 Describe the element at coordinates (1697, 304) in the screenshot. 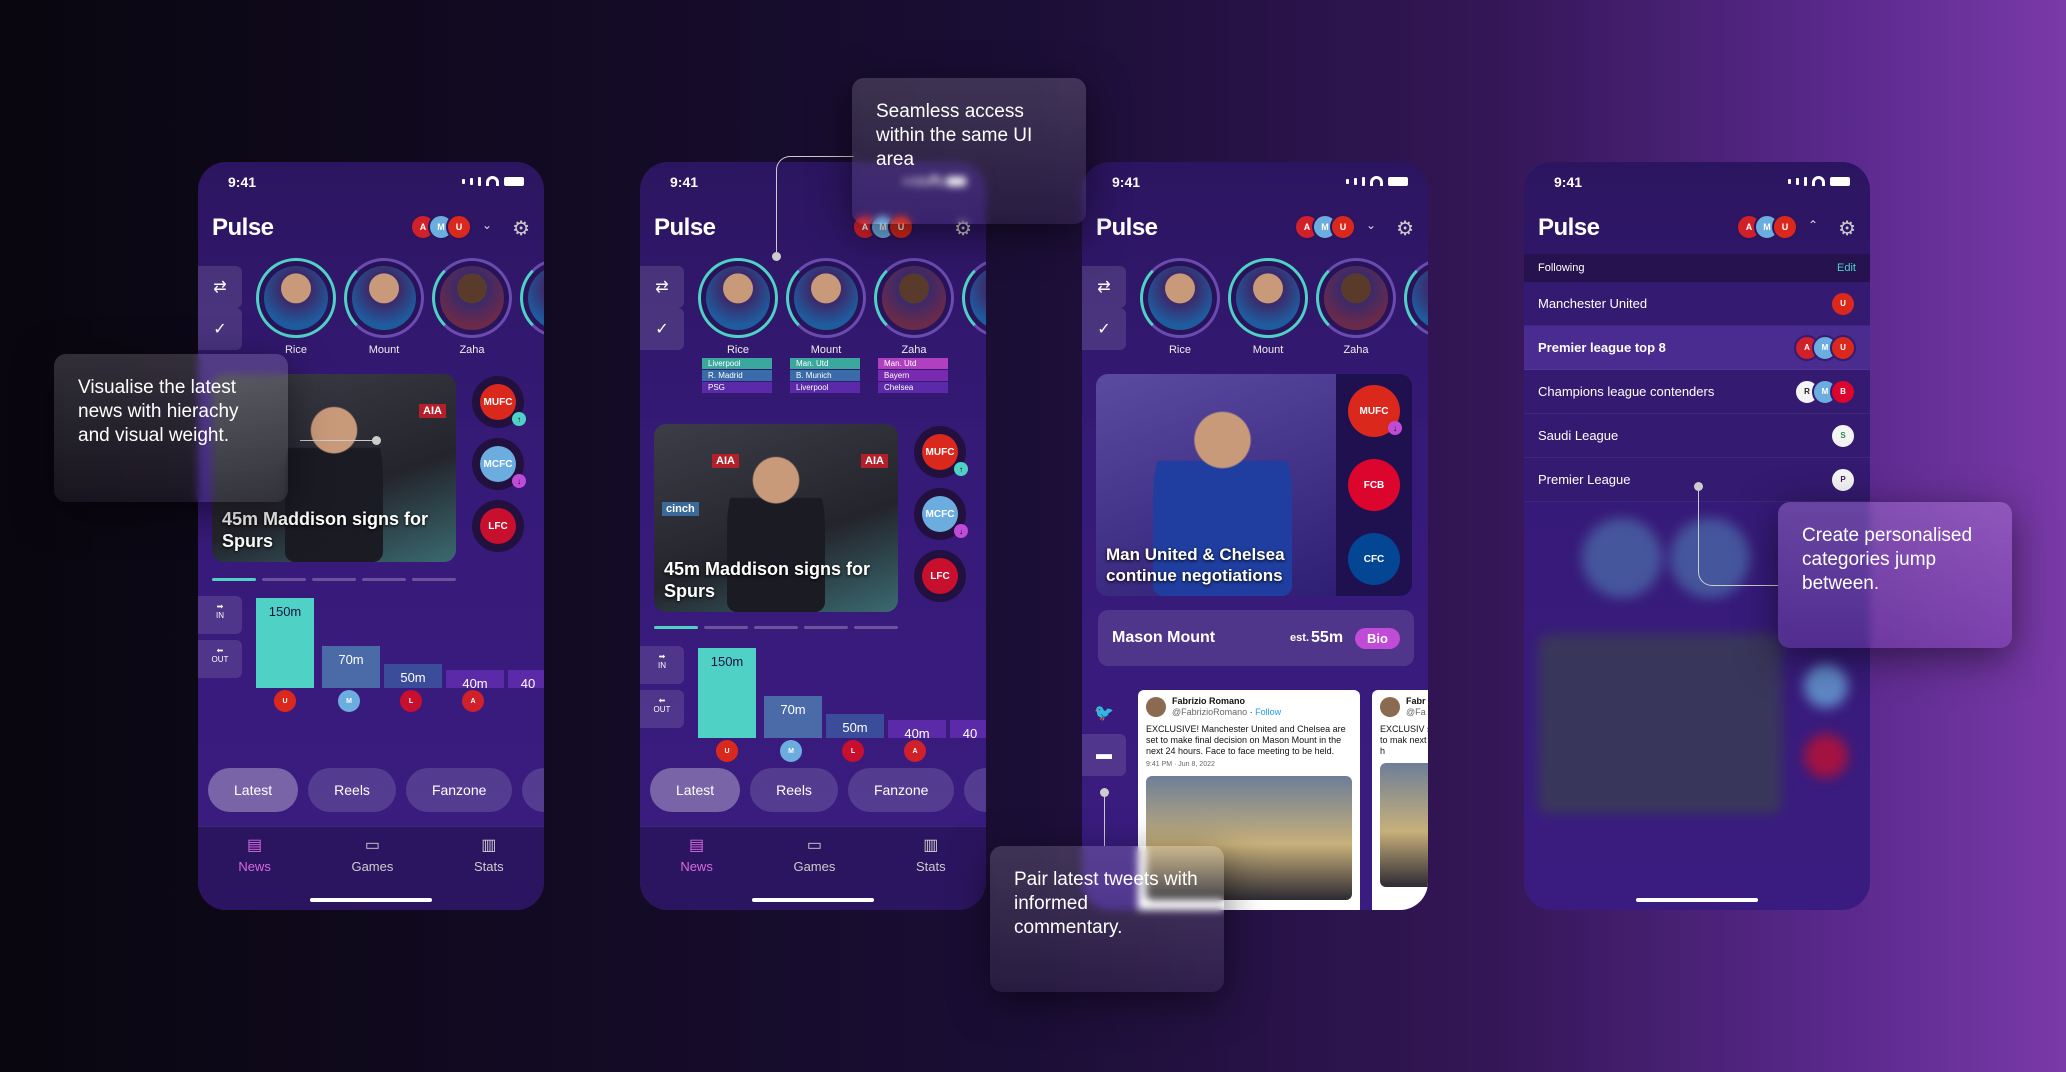

I see `list-item: Manchester United U` at that location.